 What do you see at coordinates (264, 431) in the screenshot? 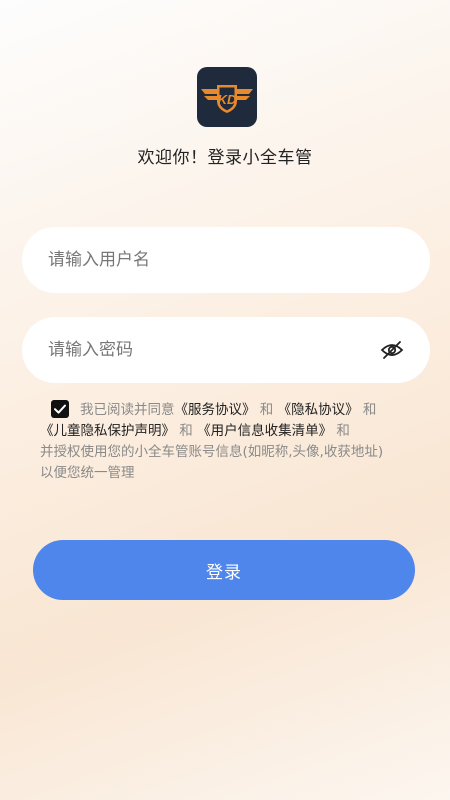
I see `info-collection-link: 《用户信息收集清单》` at bounding box center [264, 431].